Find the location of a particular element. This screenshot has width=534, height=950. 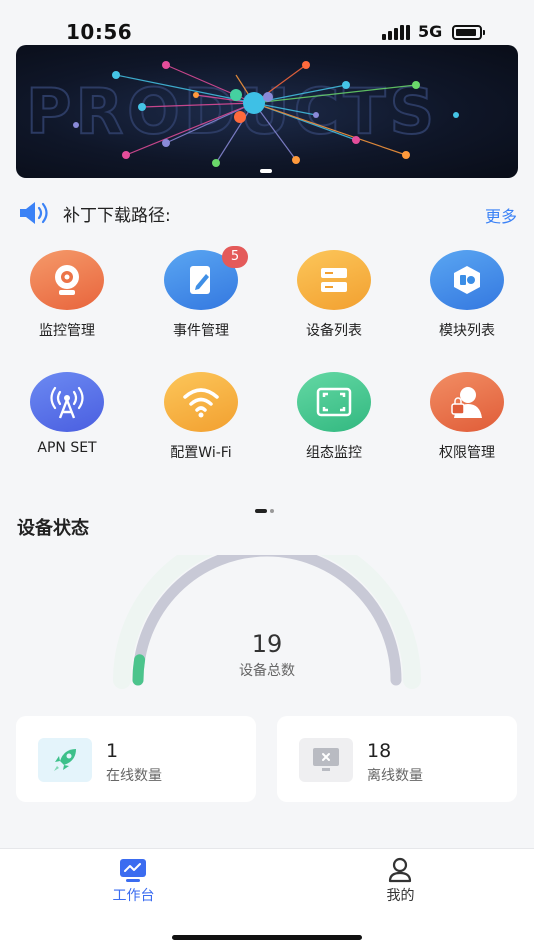

camera-icon is located at coordinates (67, 280).